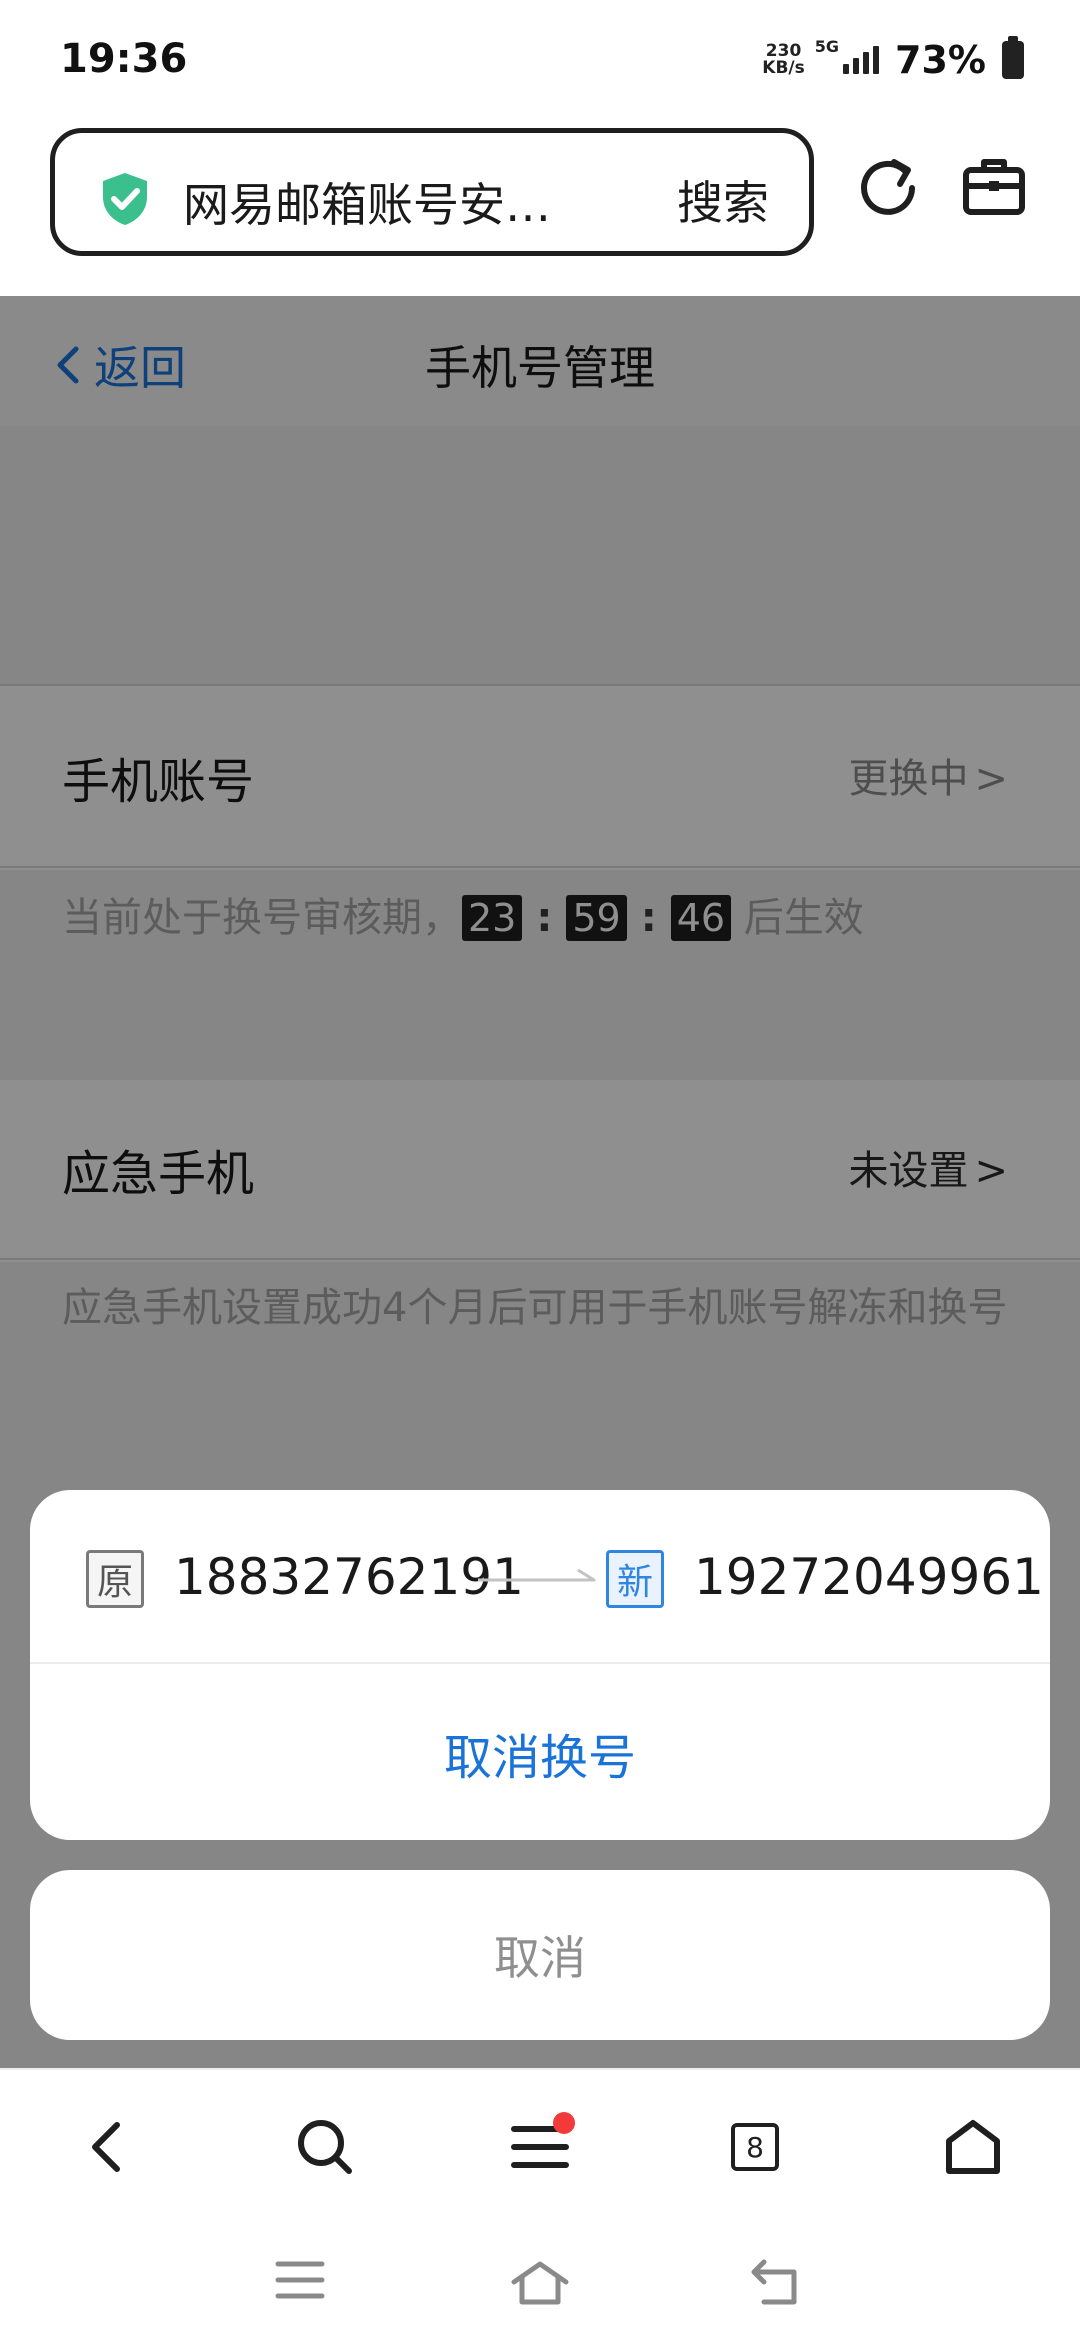 The image size is (1080, 2344). I want to click on search-button: 搜索, so click(723, 200).